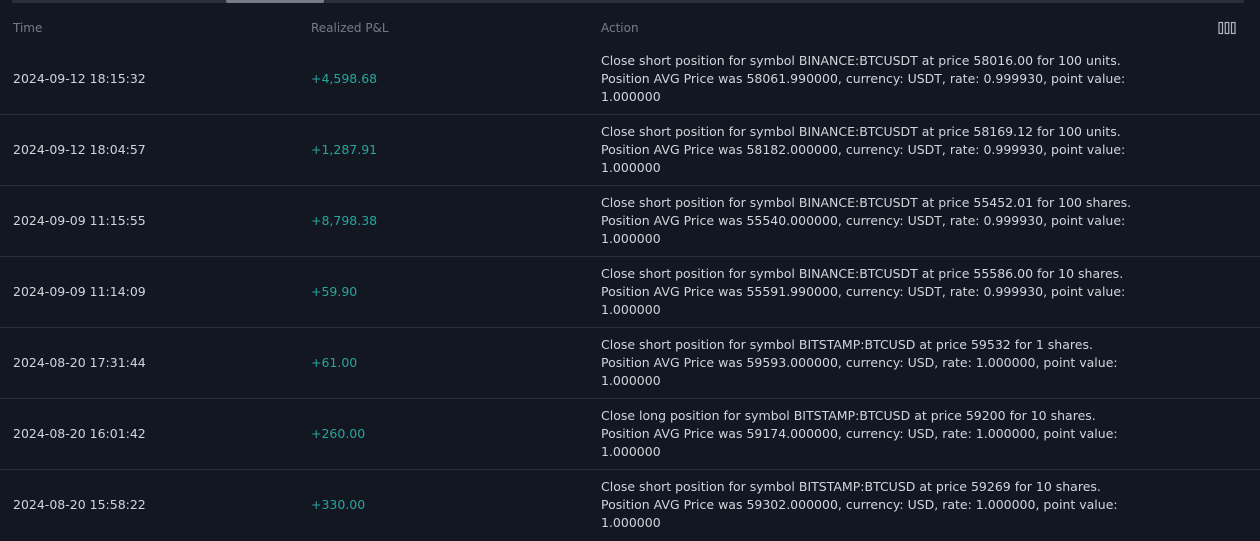 The image size is (1260, 541). Describe the element at coordinates (338, 504) in the screenshot. I see `row-realized-pnl: +330.00` at that location.